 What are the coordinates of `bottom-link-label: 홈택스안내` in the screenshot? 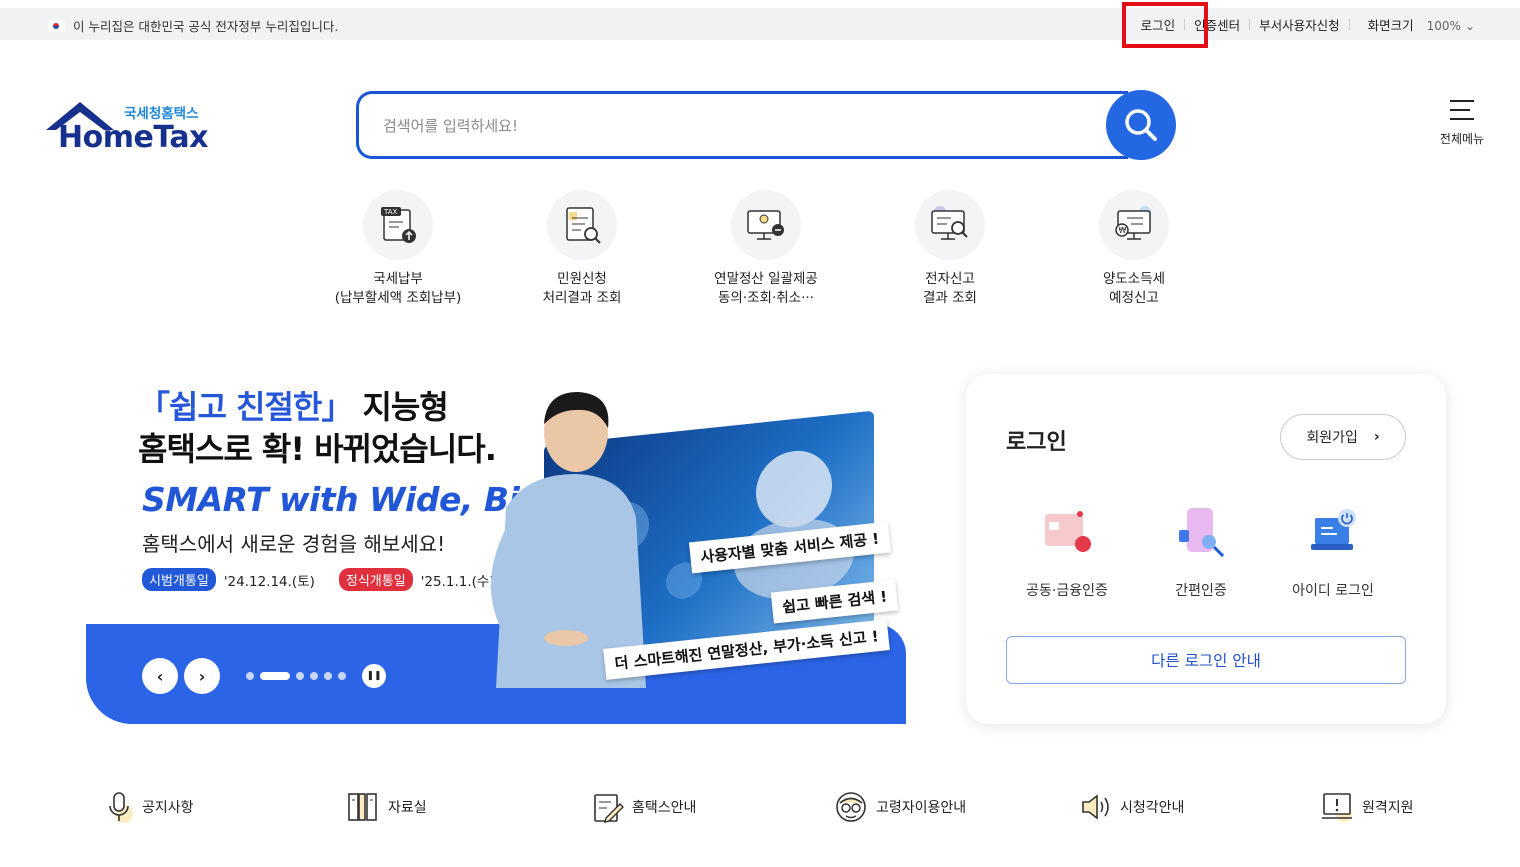 It's located at (664, 808).